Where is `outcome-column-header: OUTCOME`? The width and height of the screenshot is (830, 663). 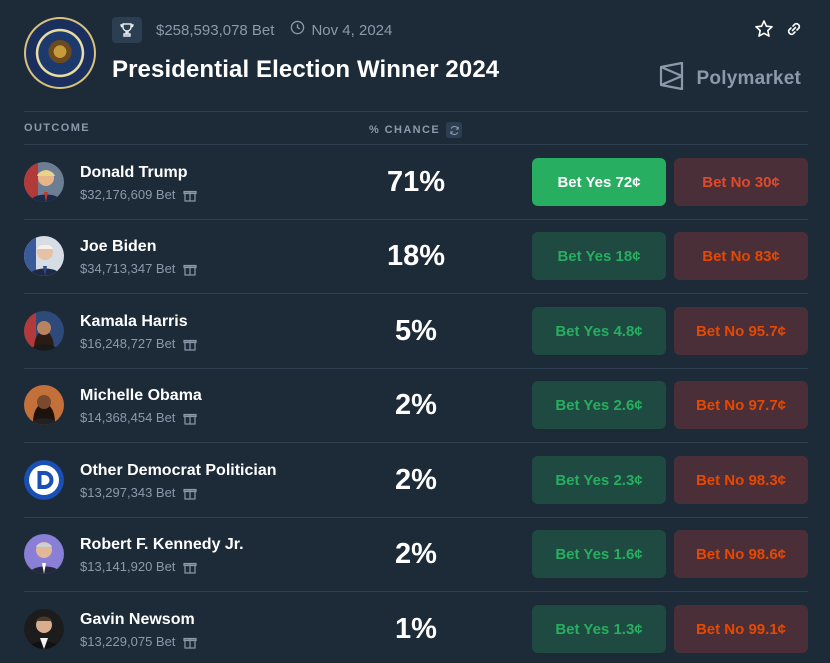
outcome-column-header: OUTCOME is located at coordinates (57, 128).